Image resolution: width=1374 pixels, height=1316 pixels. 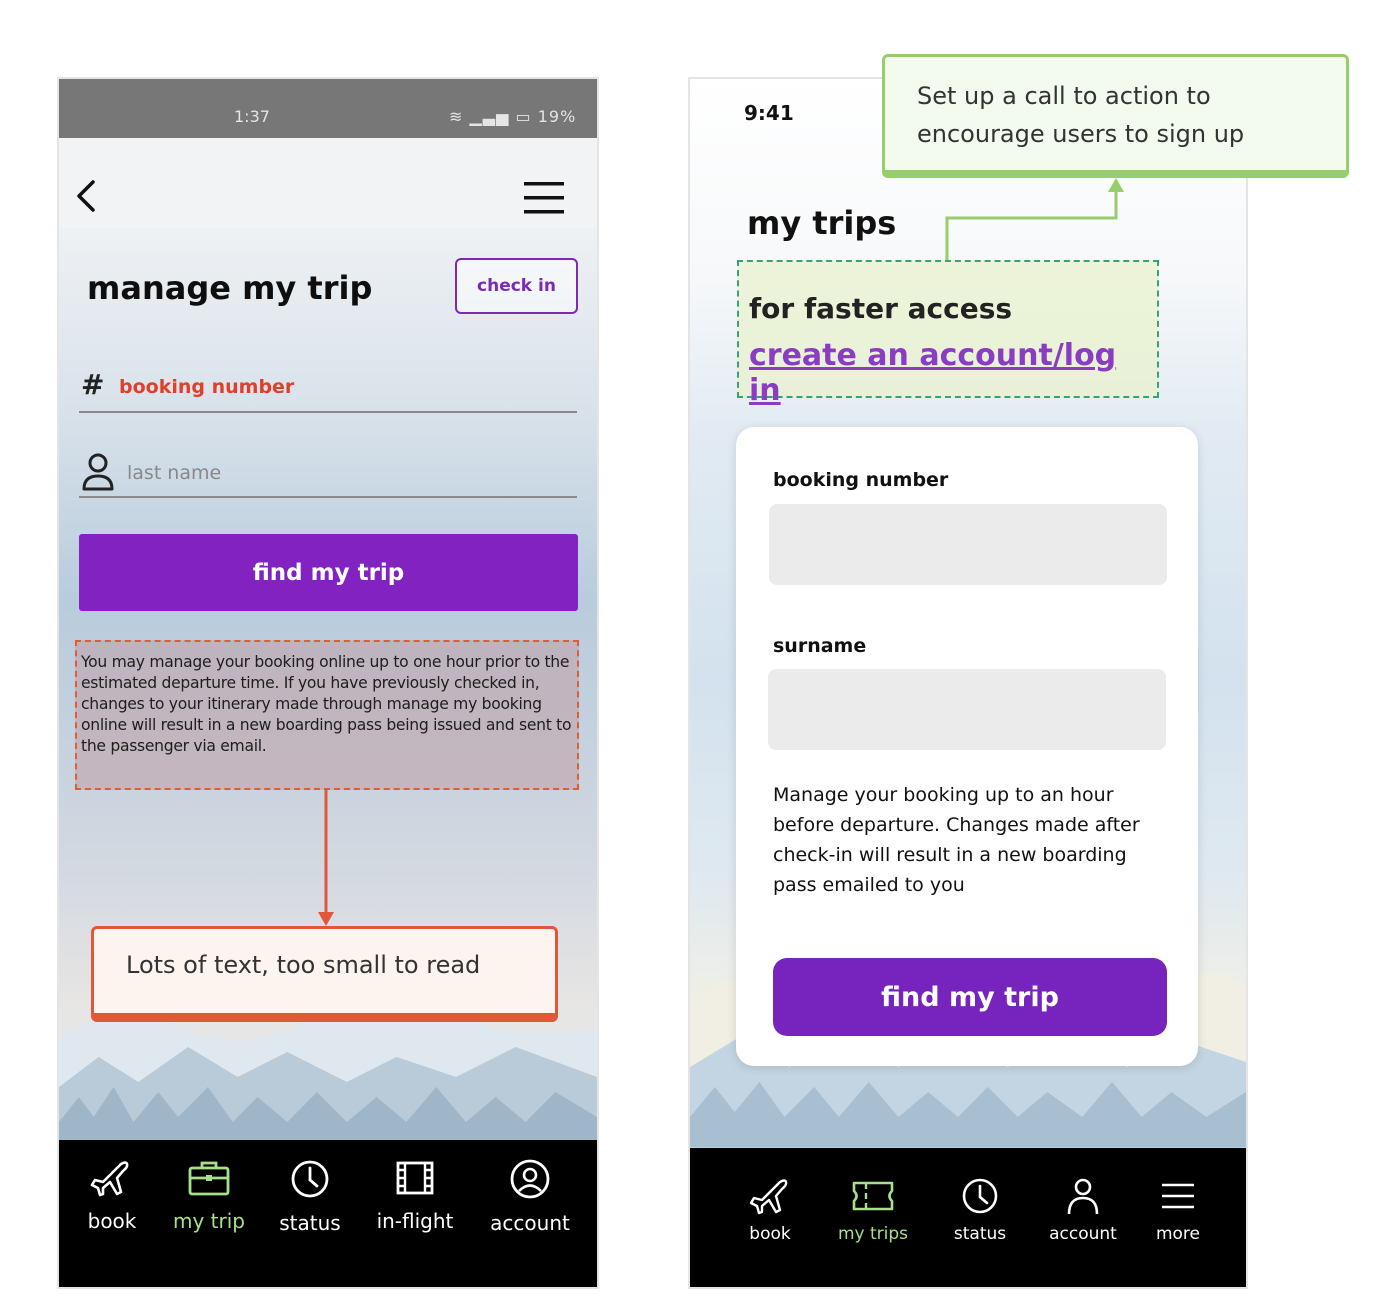 I want to click on create-account-link: create an account/log in, so click(x=953, y=373).